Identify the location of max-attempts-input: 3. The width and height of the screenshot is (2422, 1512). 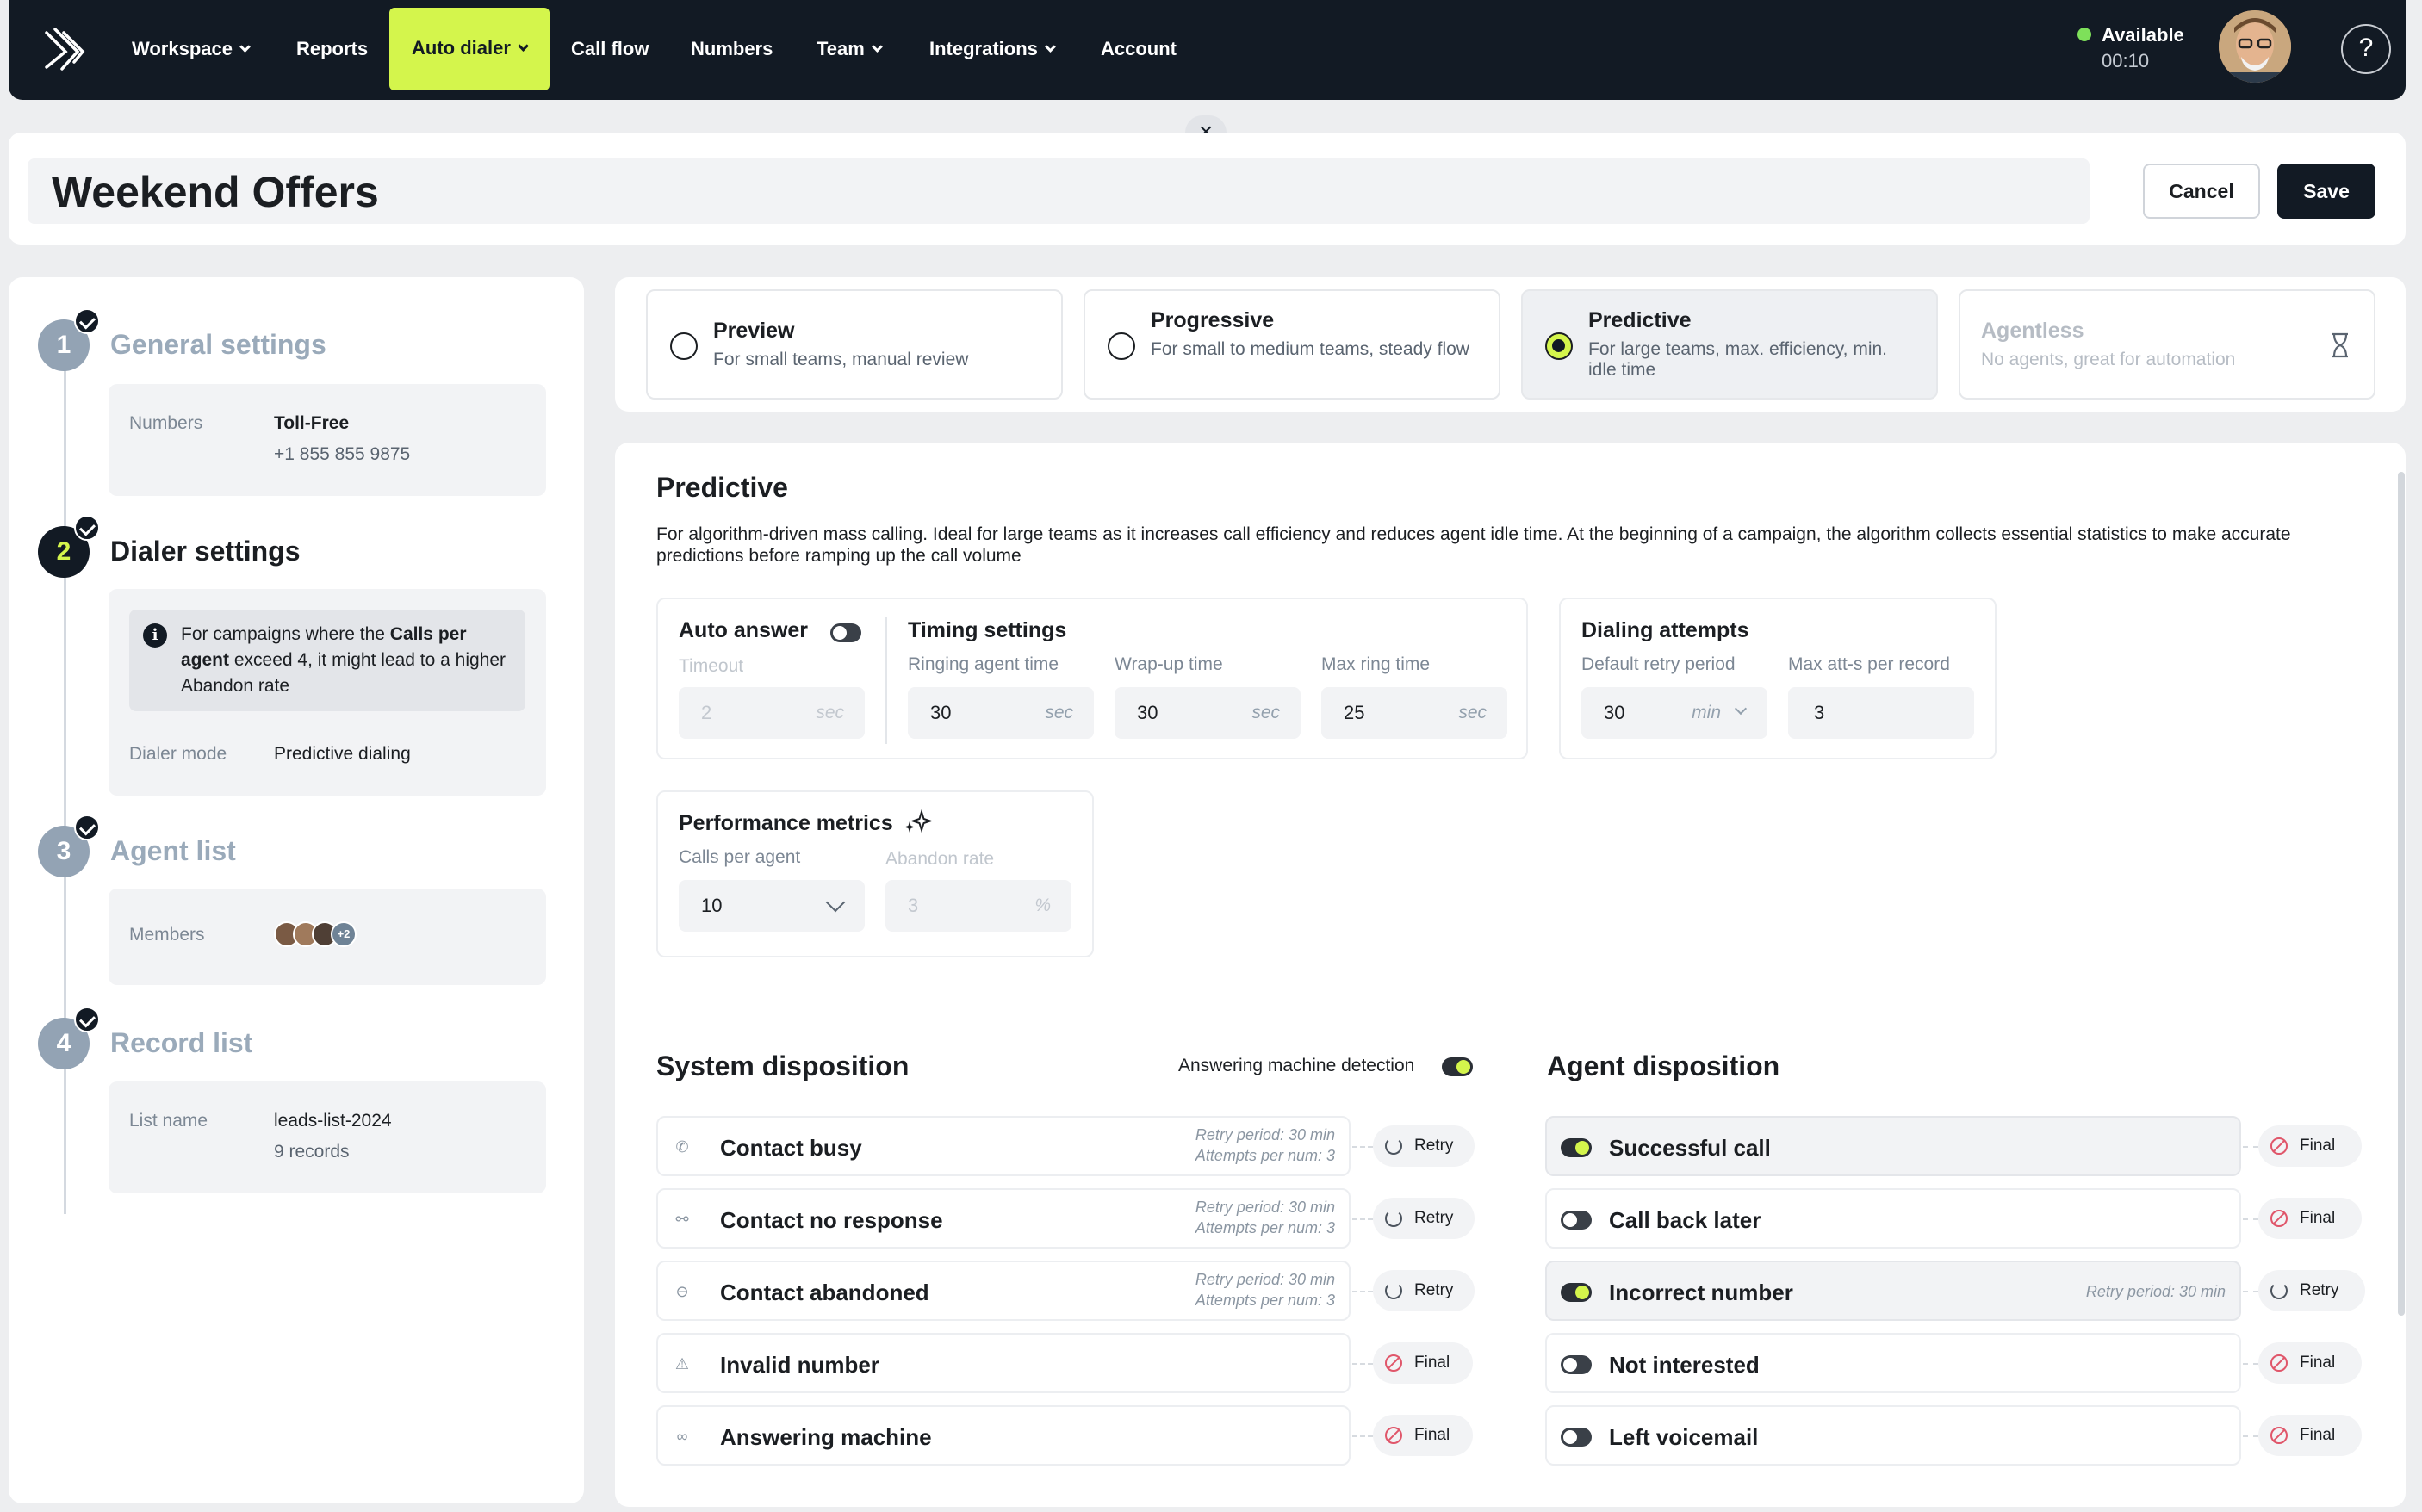
(1881, 713).